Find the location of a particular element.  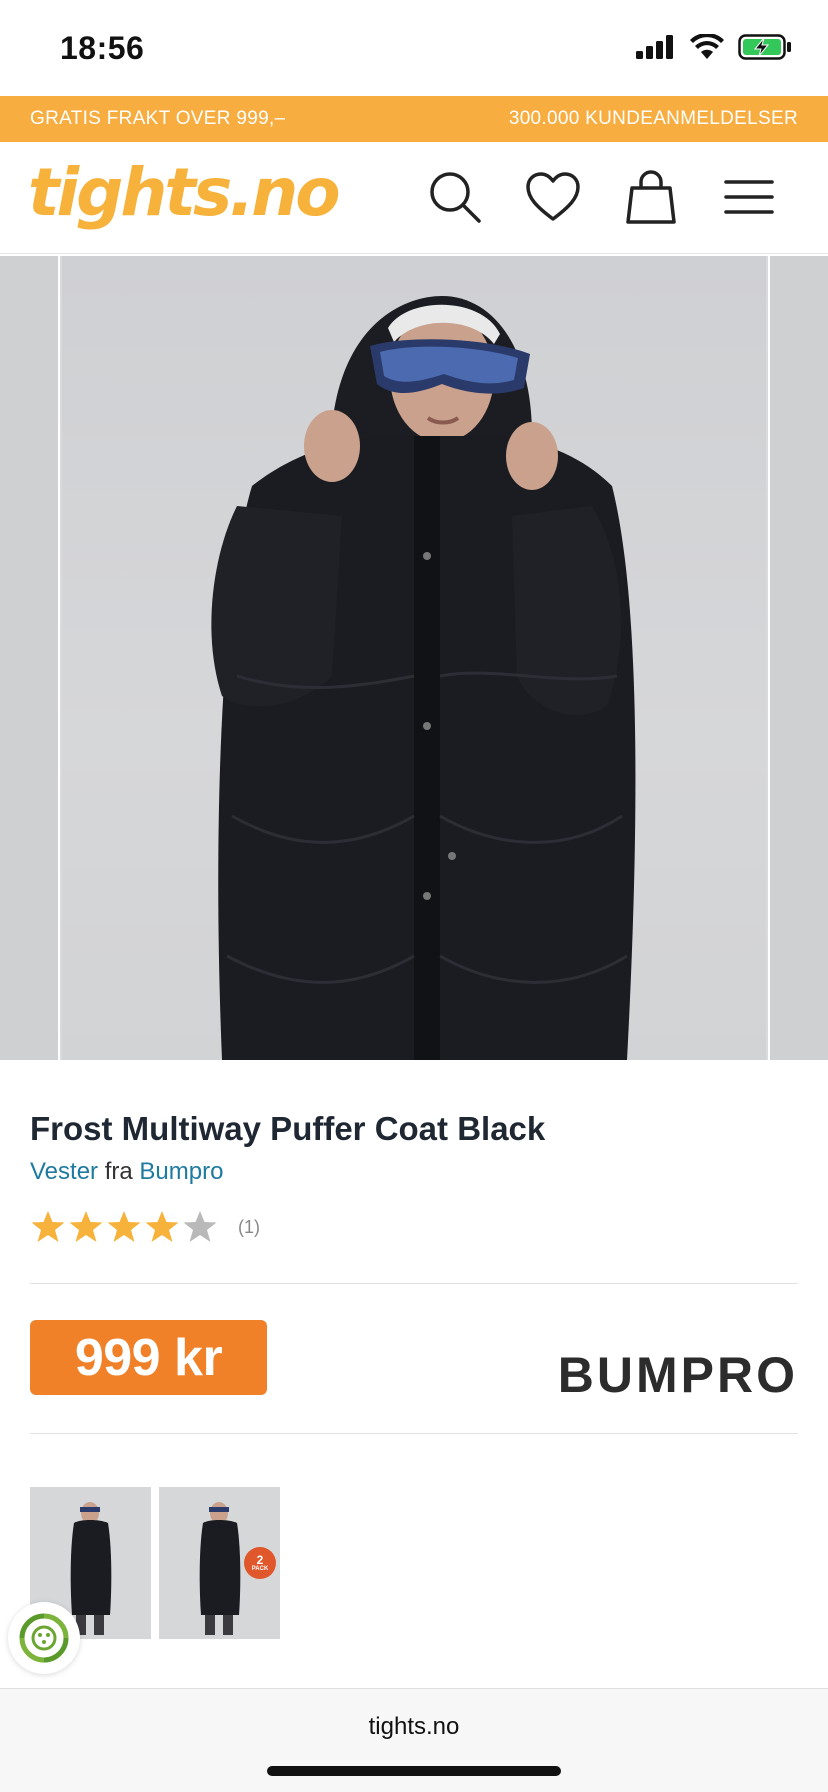

multipack-badge: 2 PACK is located at coordinates (260, 1563).